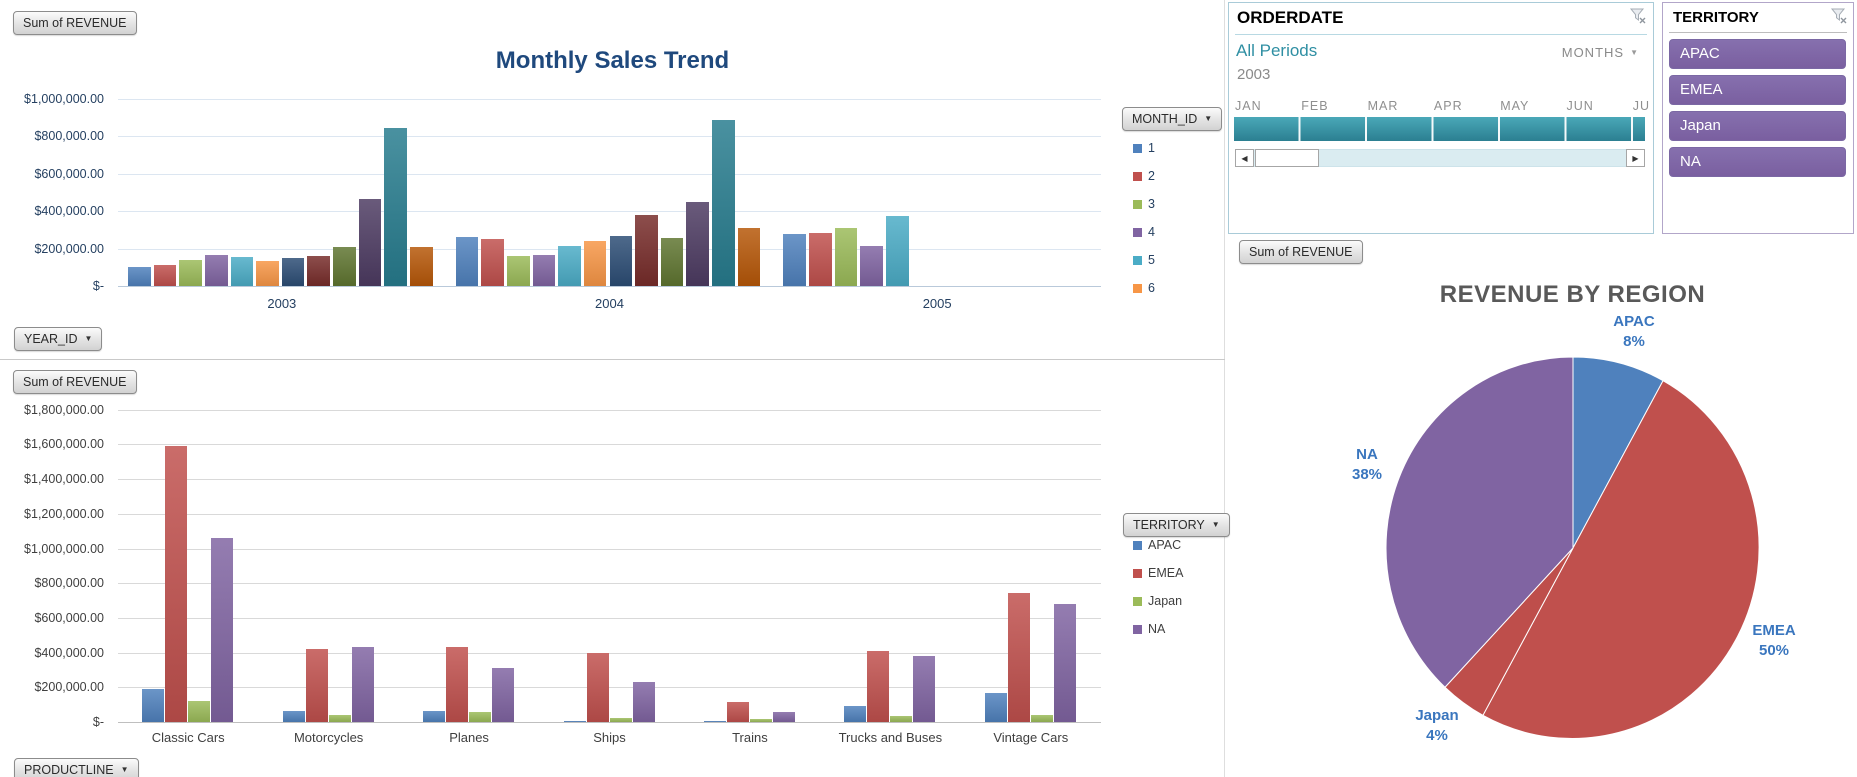  Describe the element at coordinates (362, 684) in the screenshot. I see `bar-motorcycles-na` at that location.